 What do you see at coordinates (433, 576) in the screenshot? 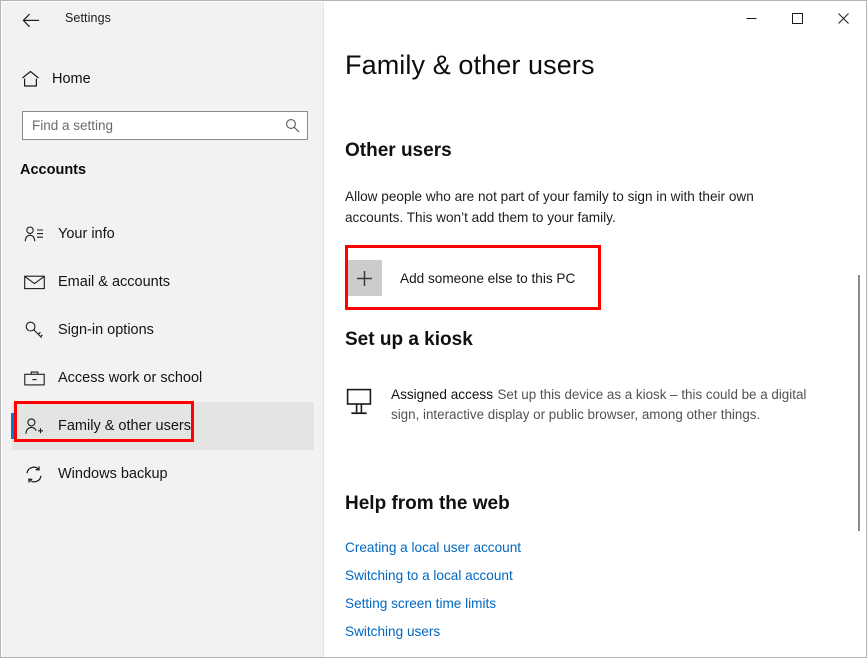
I see `help-link-switching-to-local-account: Switching to a local account` at bounding box center [433, 576].